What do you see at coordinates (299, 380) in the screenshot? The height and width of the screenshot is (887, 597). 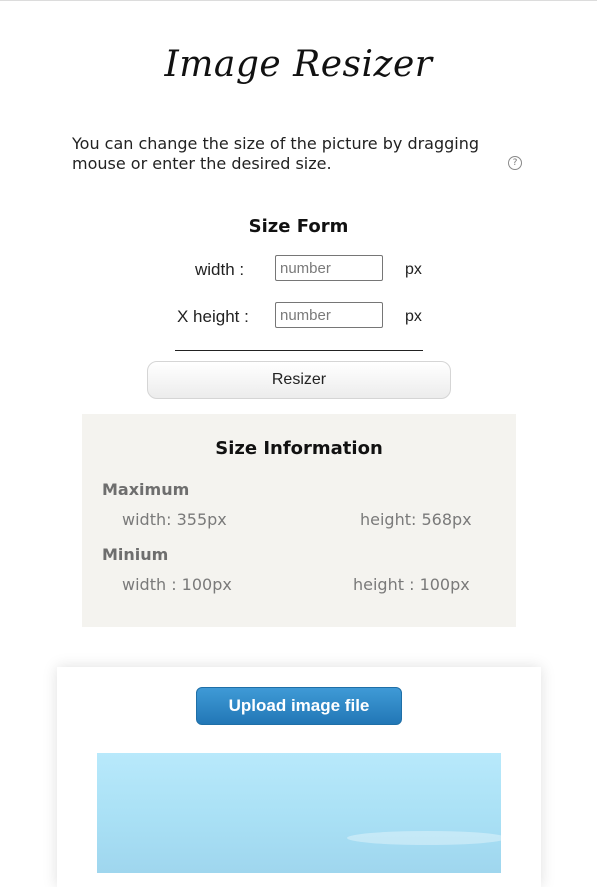 I see `resize-button: Resizer` at bounding box center [299, 380].